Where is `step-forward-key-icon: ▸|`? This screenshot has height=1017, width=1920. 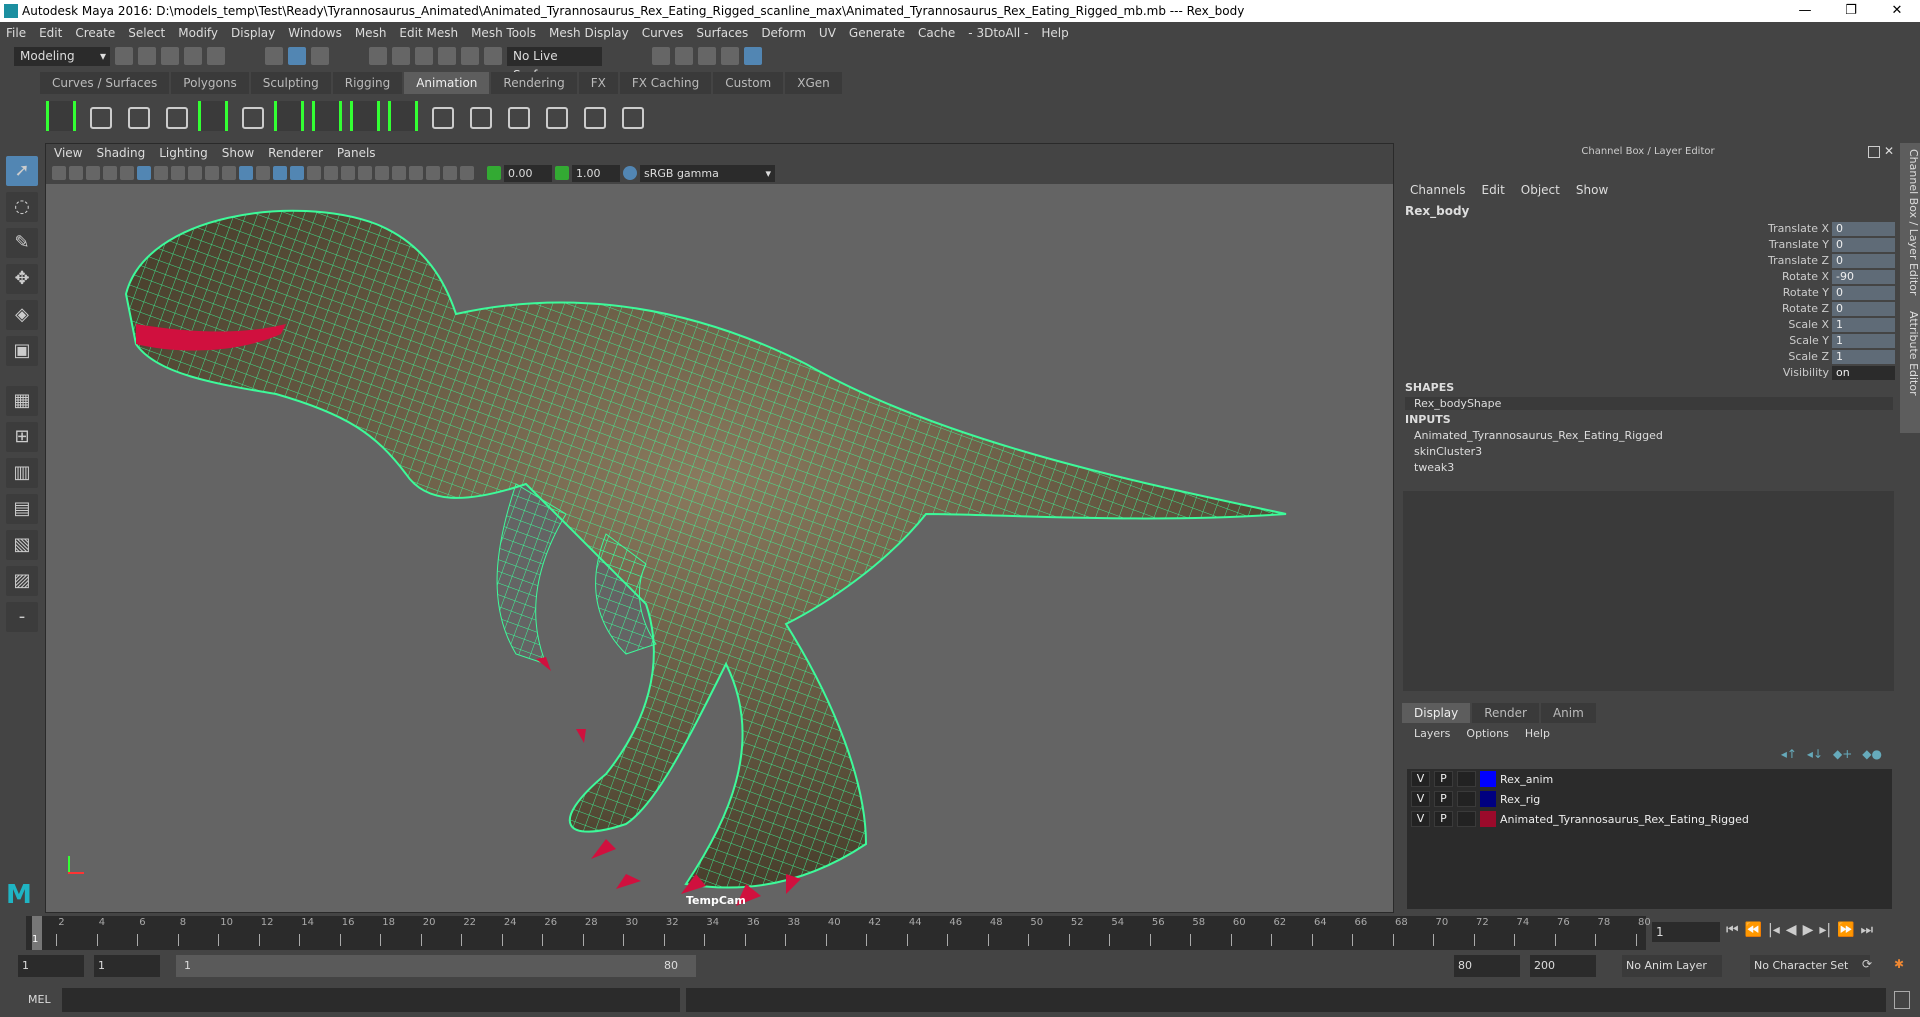
step-forward-key-icon: ▸| is located at coordinates (1825, 930).